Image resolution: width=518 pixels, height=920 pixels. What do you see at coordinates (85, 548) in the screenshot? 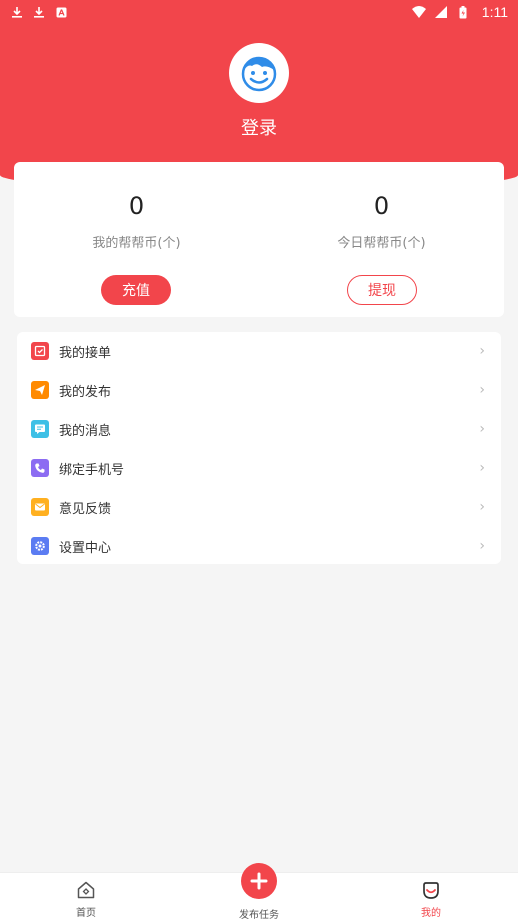
I see `menu-label: 设置中心` at bounding box center [85, 548].